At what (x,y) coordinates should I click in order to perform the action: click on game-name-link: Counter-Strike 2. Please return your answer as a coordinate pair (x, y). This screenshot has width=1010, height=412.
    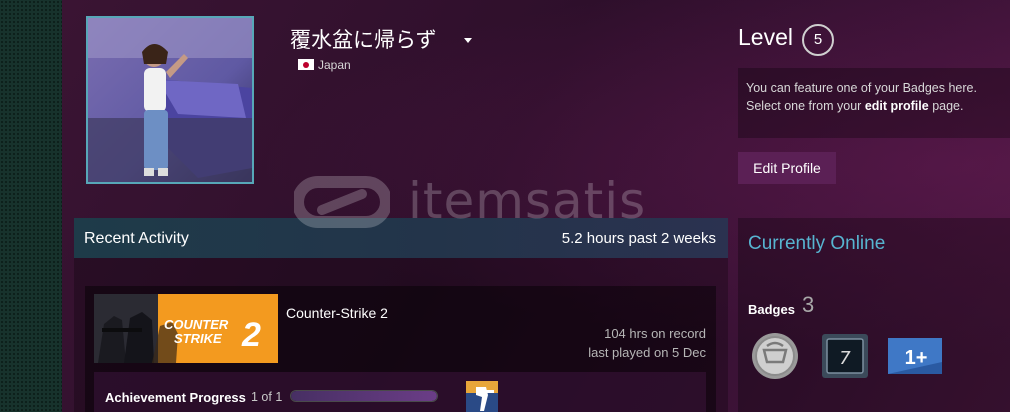
    Looking at the image, I should click on (337, 313).